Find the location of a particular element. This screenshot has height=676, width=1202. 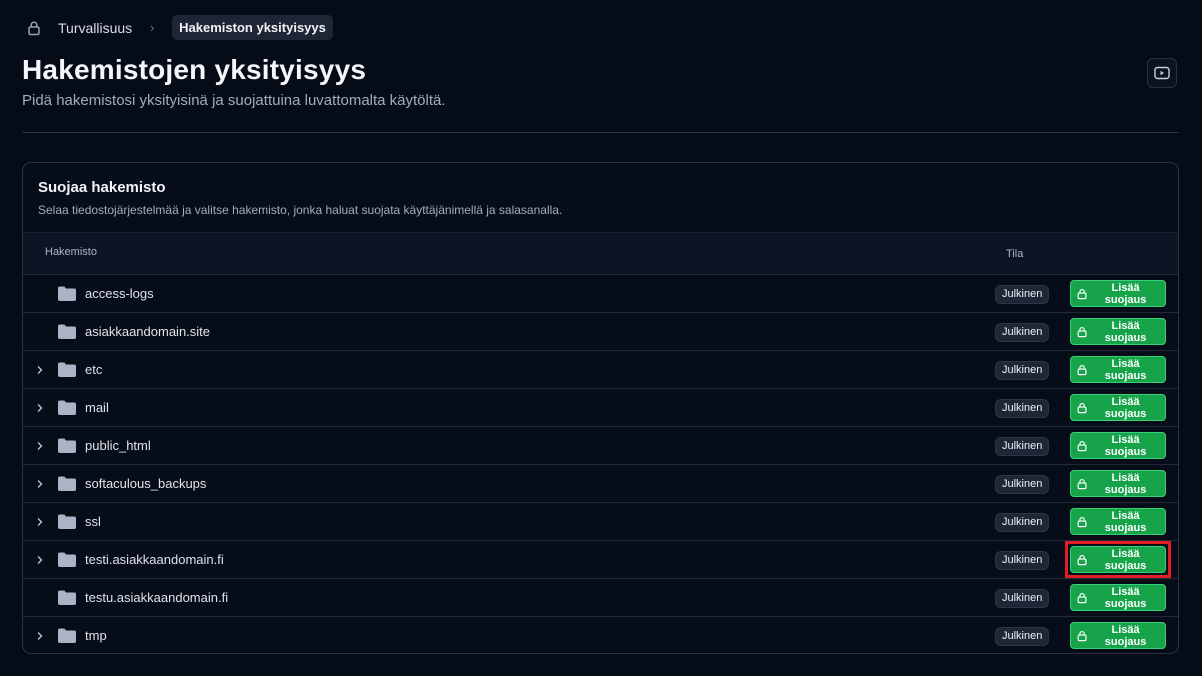

column-header-directory: Hakemisto is located at coordinates (71, 252).